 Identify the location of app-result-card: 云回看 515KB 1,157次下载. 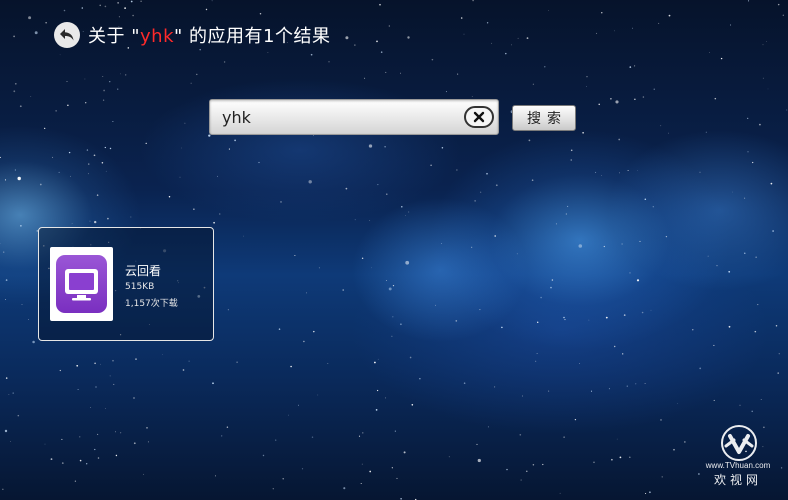
(126, 284).